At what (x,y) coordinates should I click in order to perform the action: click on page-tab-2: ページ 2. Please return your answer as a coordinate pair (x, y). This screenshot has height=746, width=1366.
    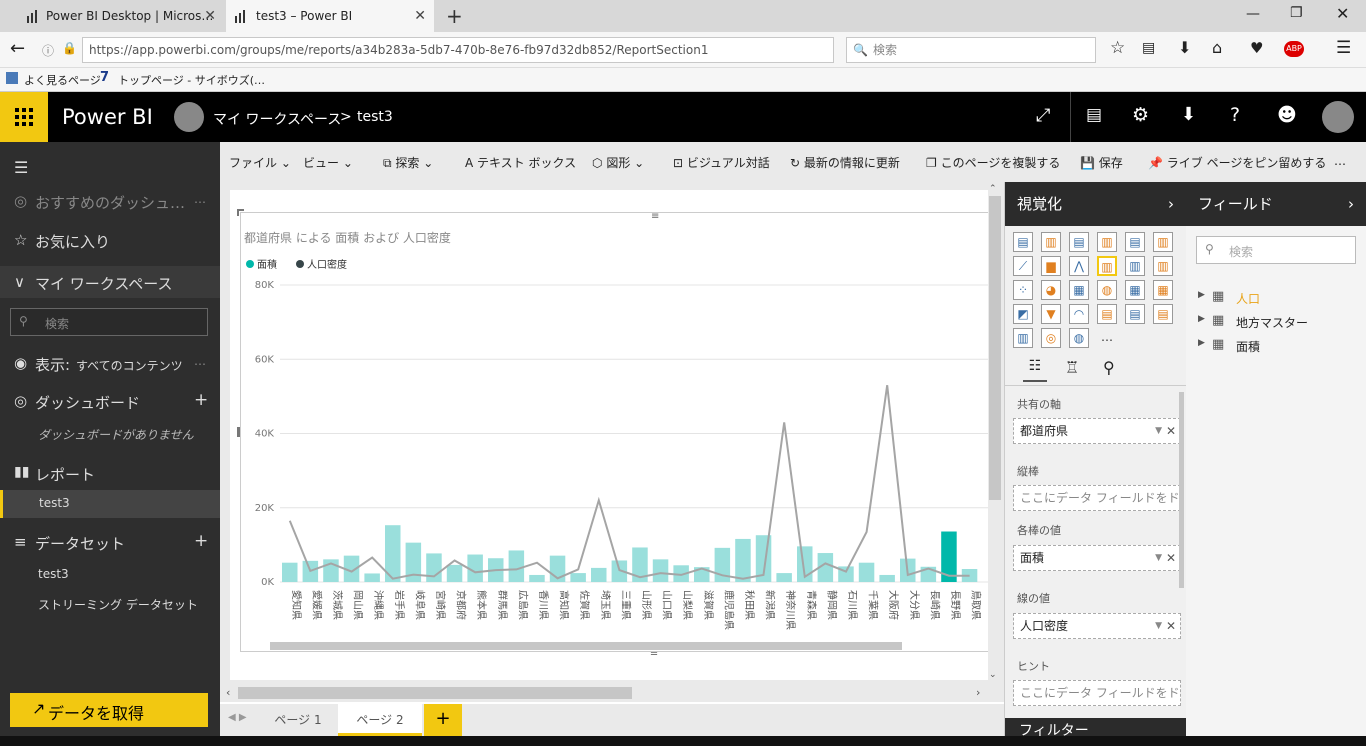
    Looking at the image, I should click on (380, 720).